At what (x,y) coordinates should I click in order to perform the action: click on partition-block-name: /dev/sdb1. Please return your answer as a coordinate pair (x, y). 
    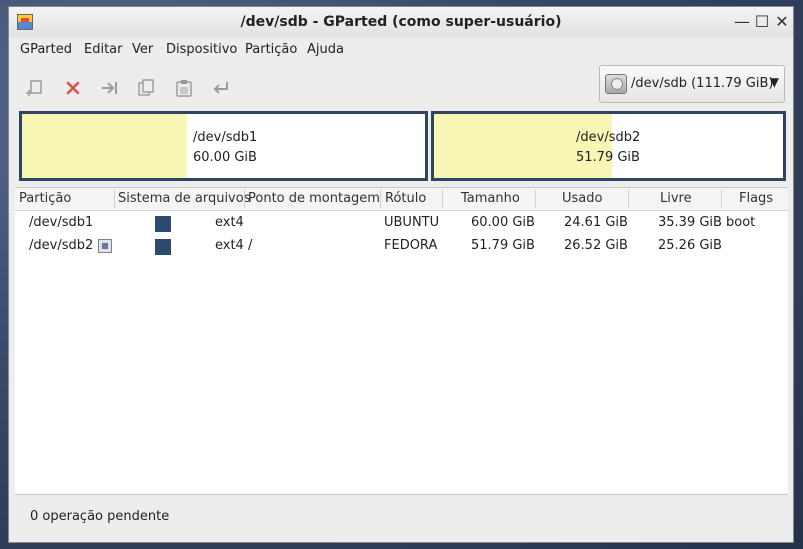
    Looking at the image, I should click on (225, 137).